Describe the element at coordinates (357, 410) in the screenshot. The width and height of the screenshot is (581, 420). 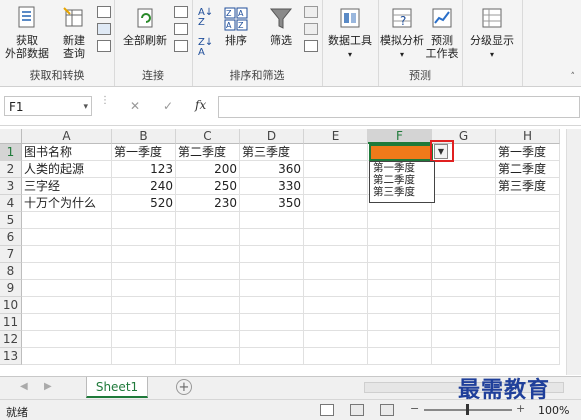
I see `page-layout-view-icon` at that location.